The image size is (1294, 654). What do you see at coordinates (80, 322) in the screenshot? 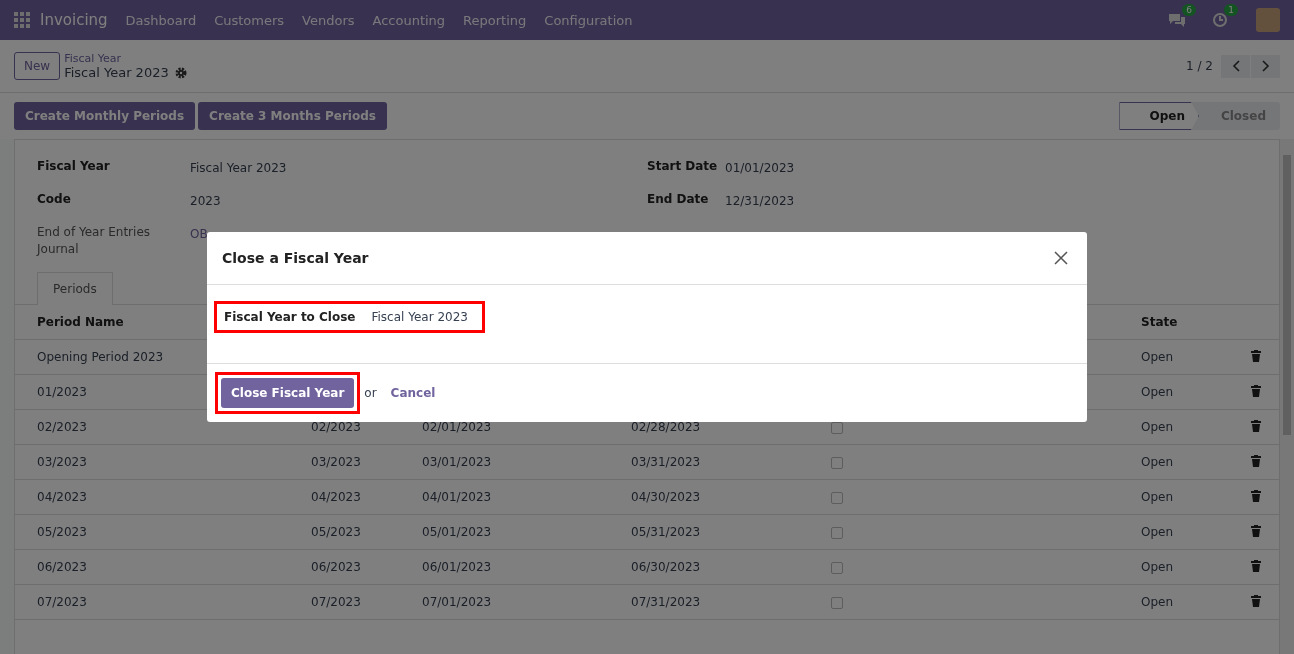
I see `column-header: Period Name` at bounding box center [80, 322].